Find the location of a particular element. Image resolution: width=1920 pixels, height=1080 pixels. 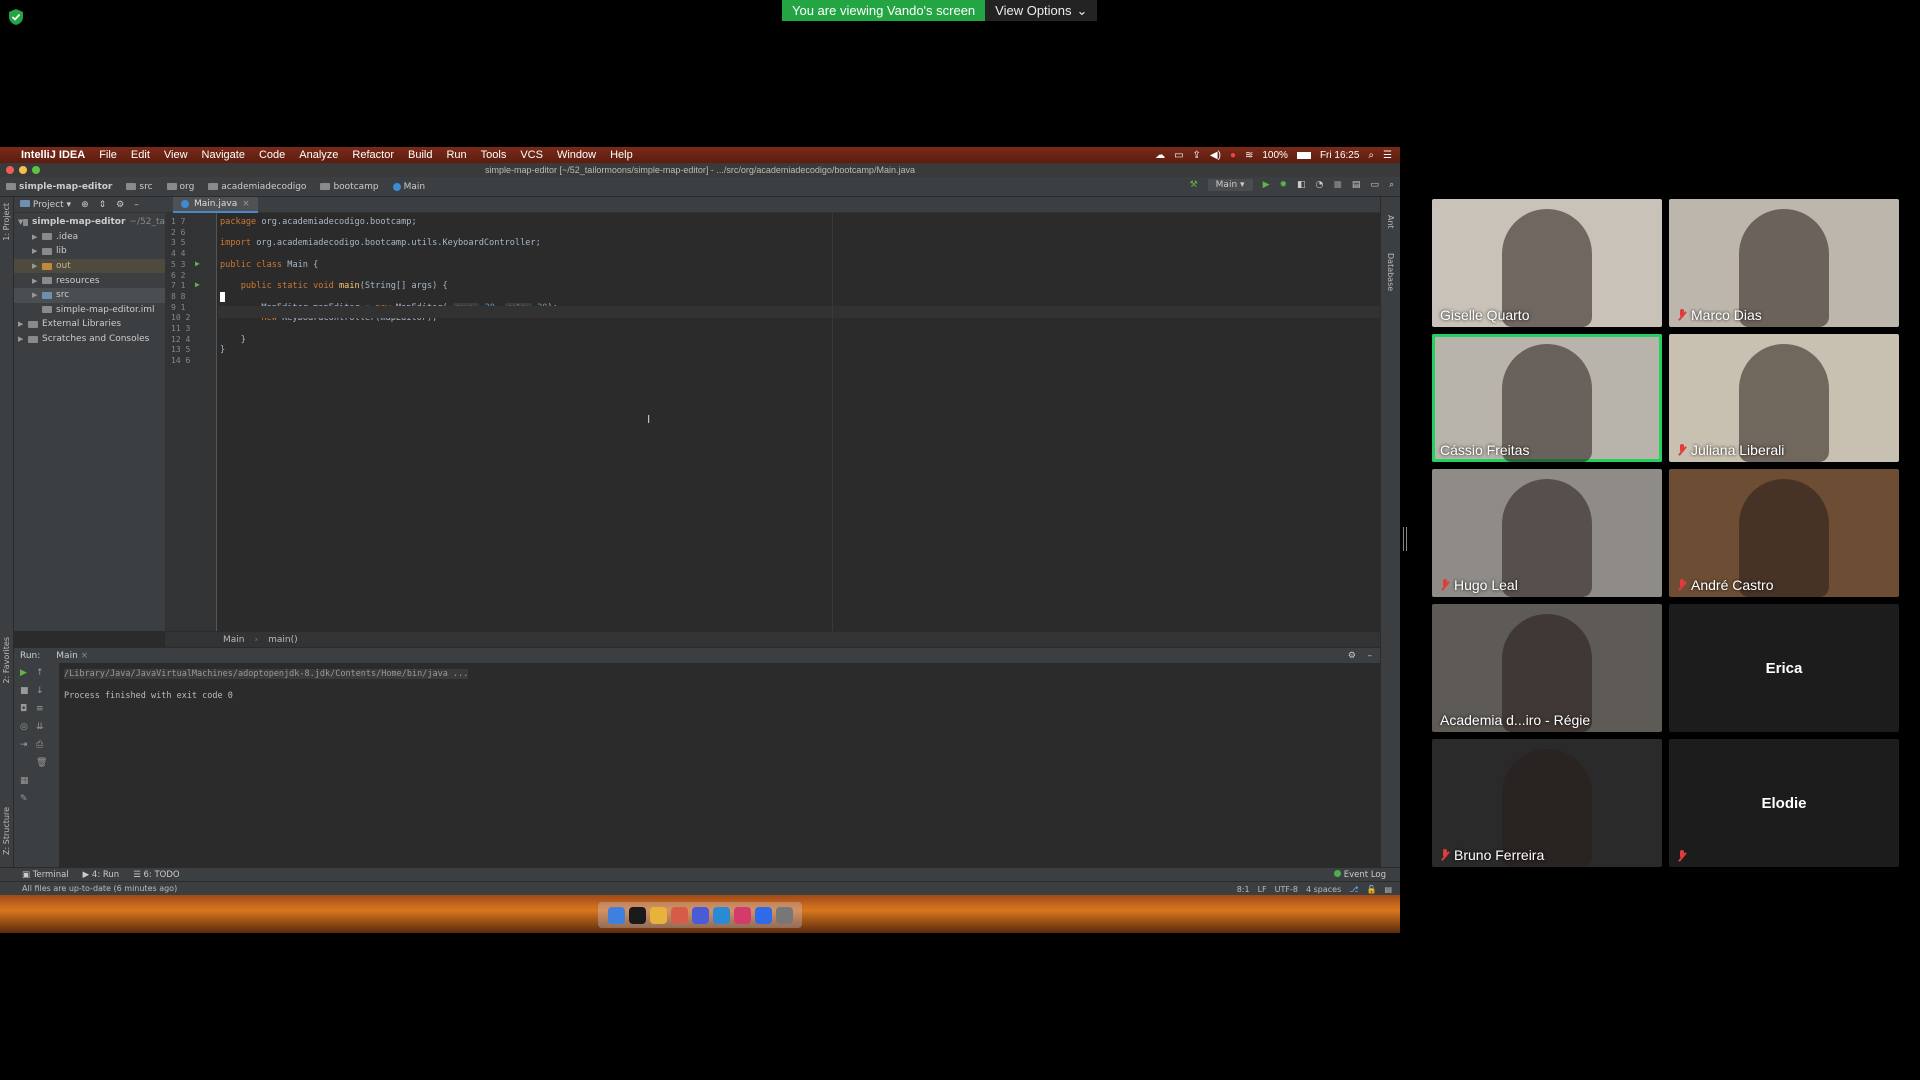

soft-wrap-icon: ≡ is located at coordinates (41, 709).